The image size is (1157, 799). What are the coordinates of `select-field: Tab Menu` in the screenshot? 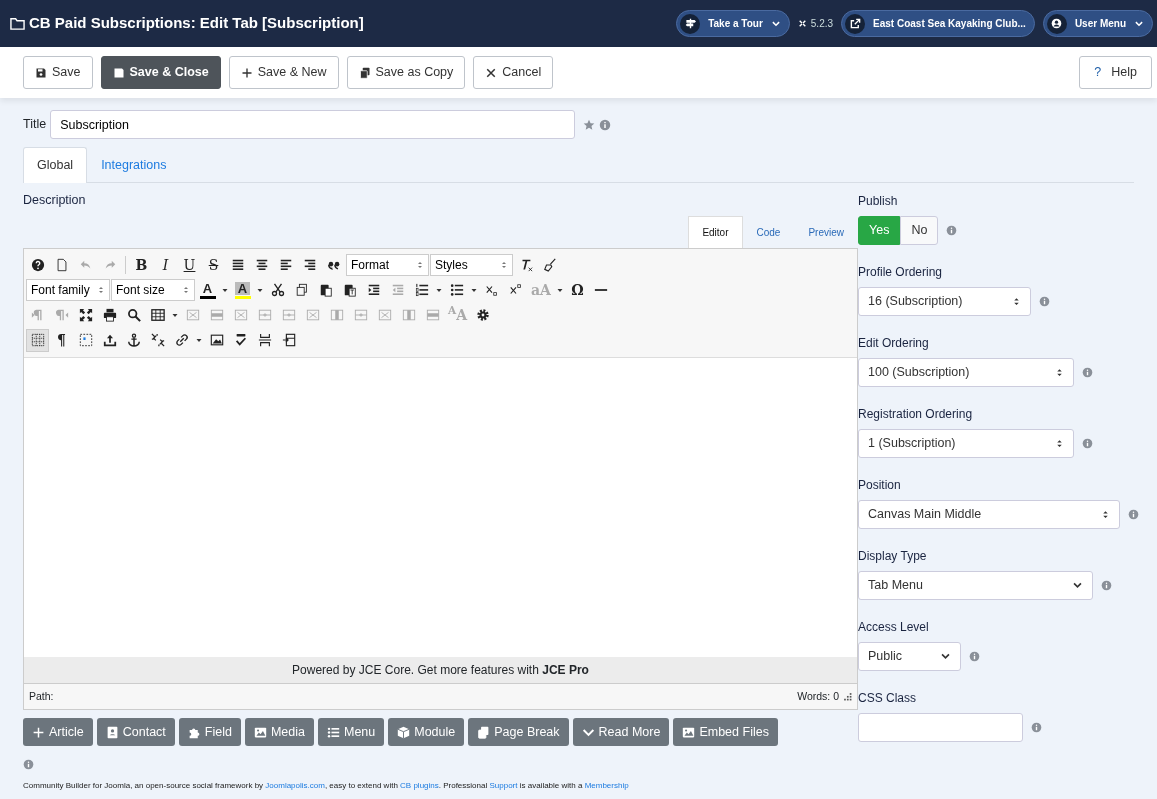 It's located at (975, 585).